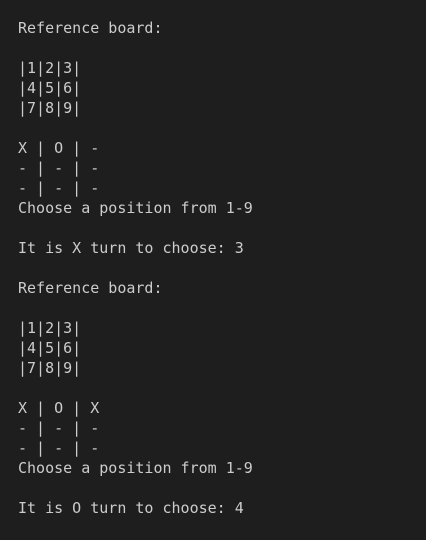 This screenshot has height=540, width=426. Describe the element at coordinates (59, 148) in the screenshot. I see `game-board-row: X | O | -` at that location.